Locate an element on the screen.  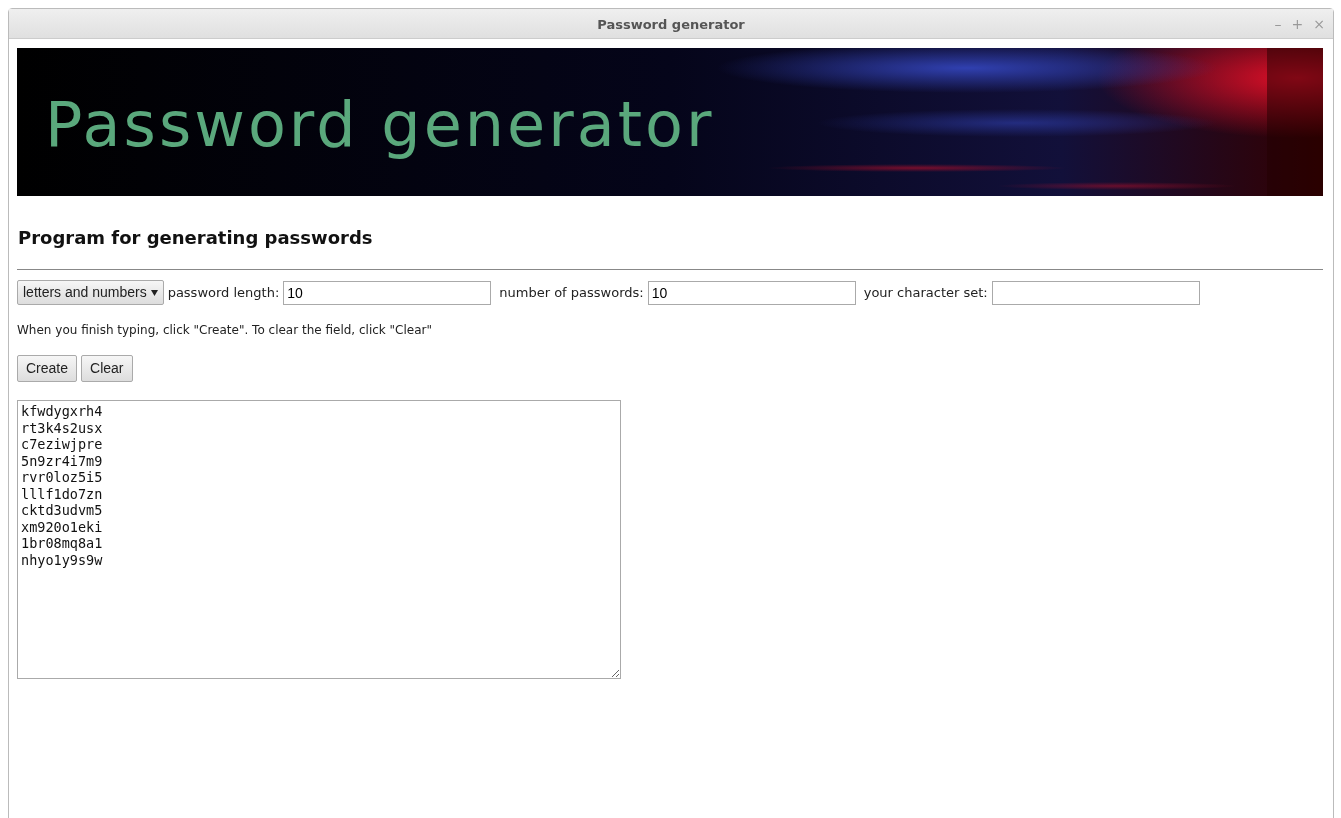
count-field: 10 is located at coordinates (751, 292).